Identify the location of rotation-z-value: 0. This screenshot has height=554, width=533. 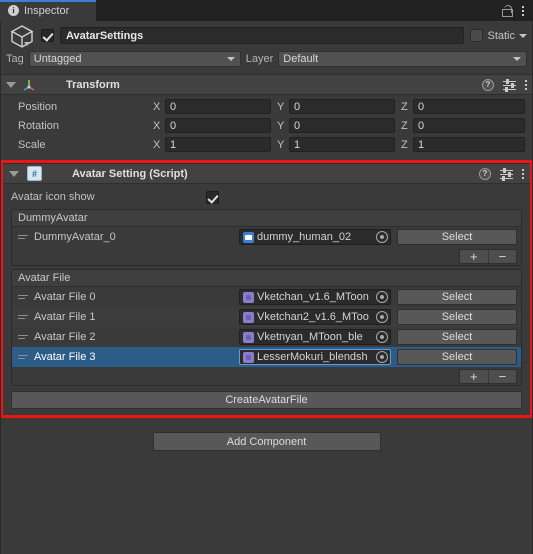
(421, 125).